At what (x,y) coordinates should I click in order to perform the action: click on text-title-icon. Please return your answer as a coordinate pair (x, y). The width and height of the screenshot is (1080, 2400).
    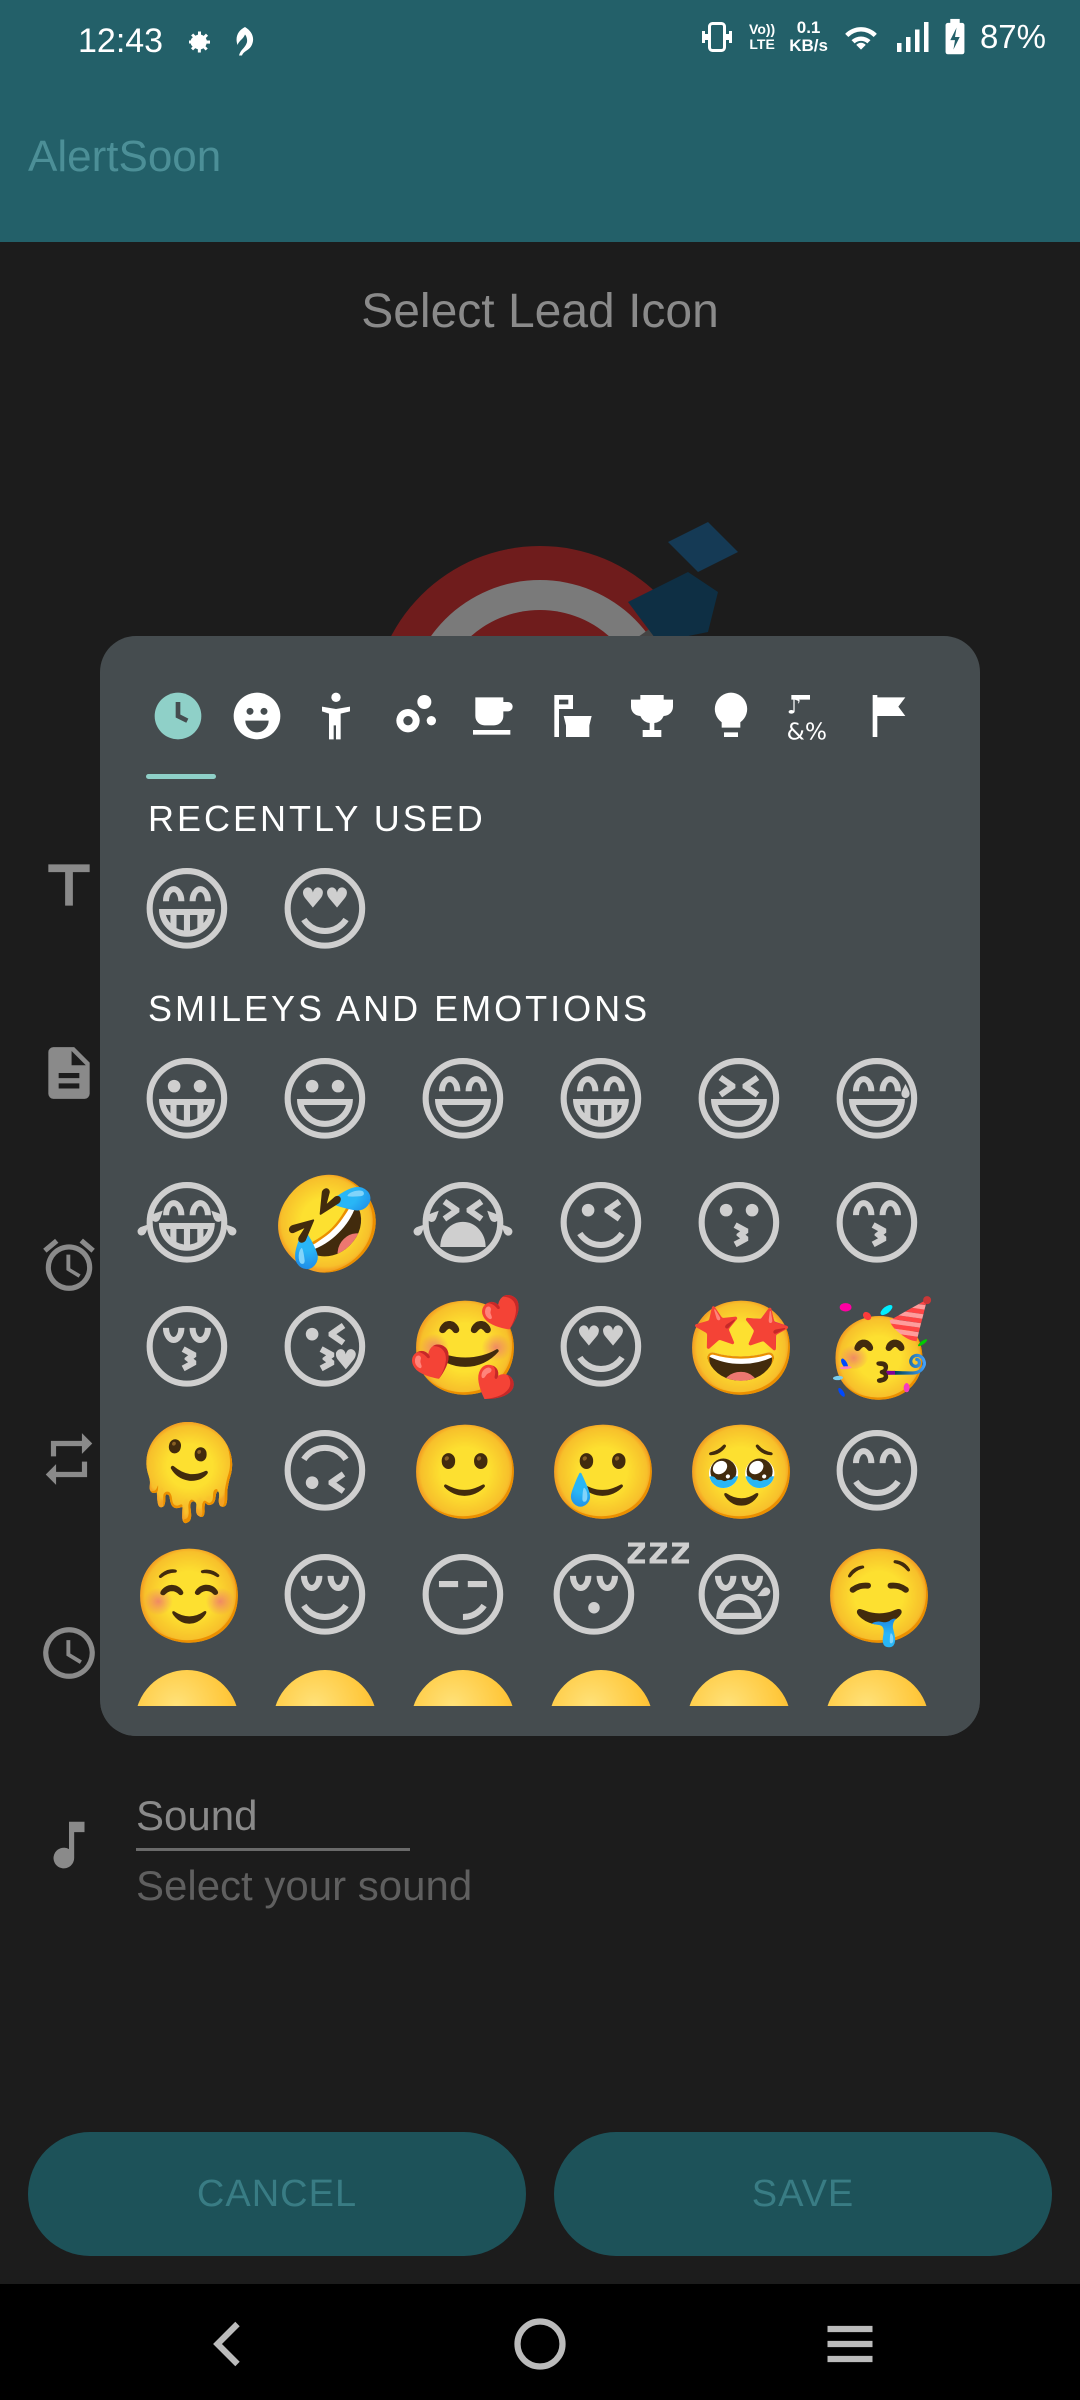
    Looking at the image, I should click on (69, 885).